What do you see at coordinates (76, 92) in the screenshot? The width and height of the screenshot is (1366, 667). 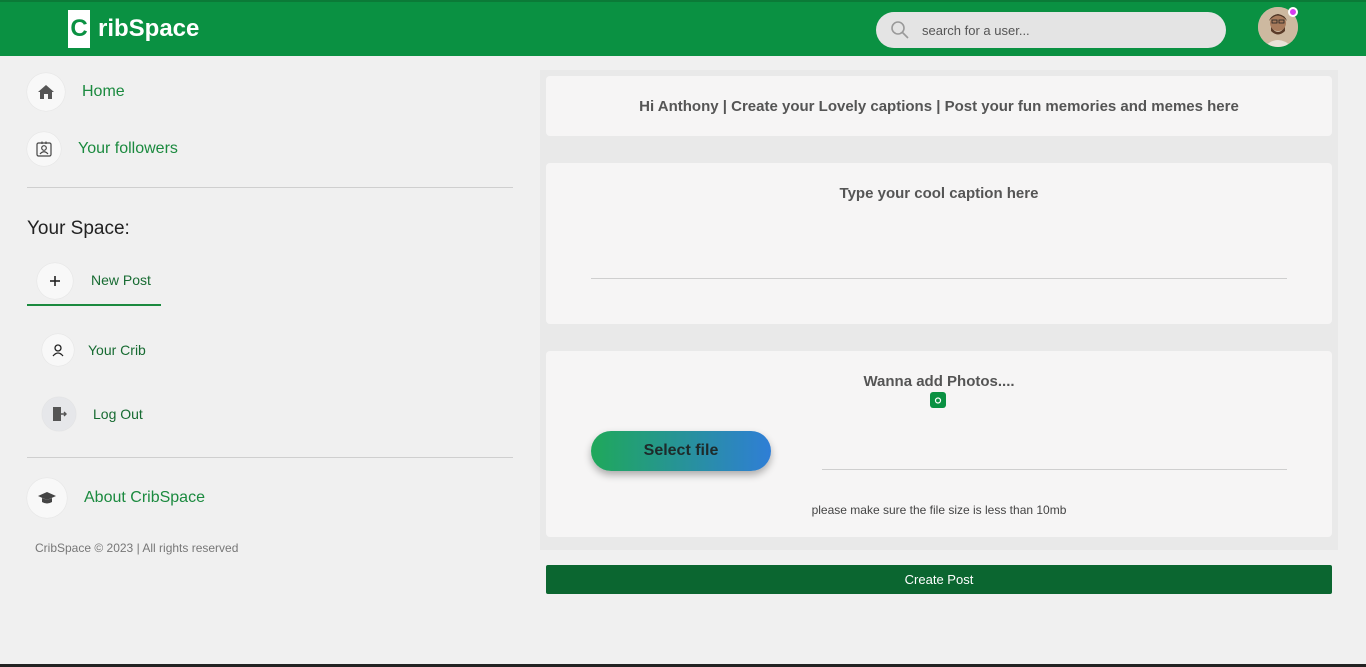 I see `sidebar-item-home: Home` at bounding box center [76, 92].